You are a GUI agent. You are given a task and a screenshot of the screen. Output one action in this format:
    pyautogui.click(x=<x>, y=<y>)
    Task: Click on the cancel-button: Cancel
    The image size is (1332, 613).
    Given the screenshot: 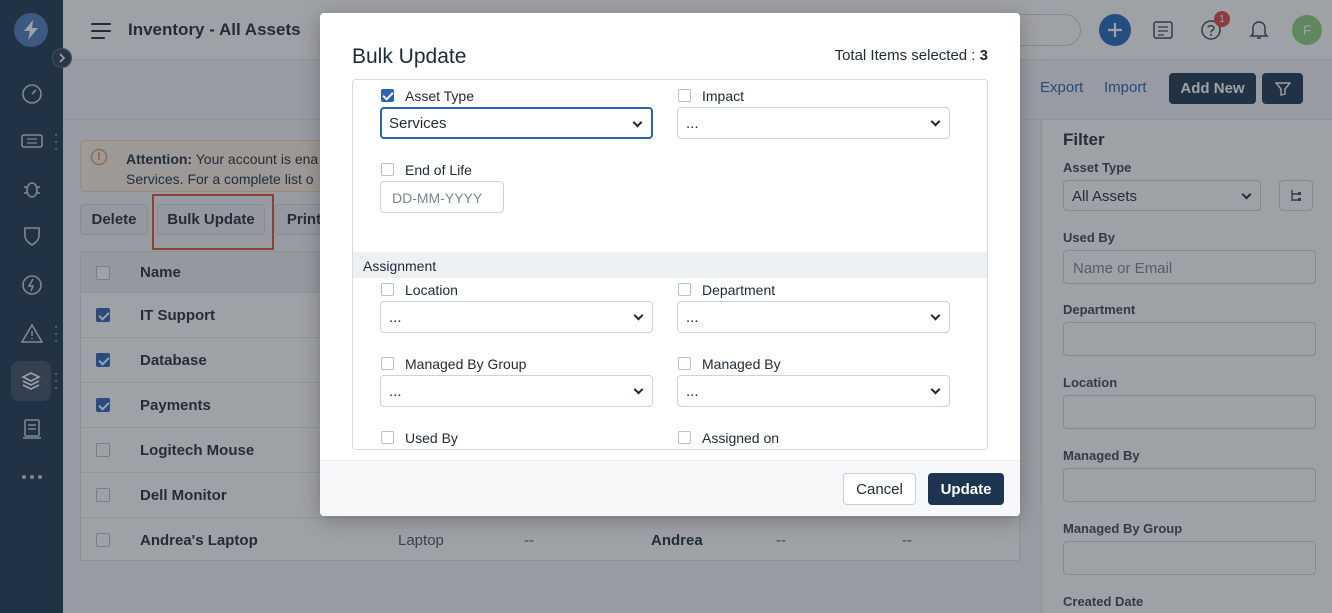 What is the action you would take?
    pyautogui.click(x=879, y=489)
    